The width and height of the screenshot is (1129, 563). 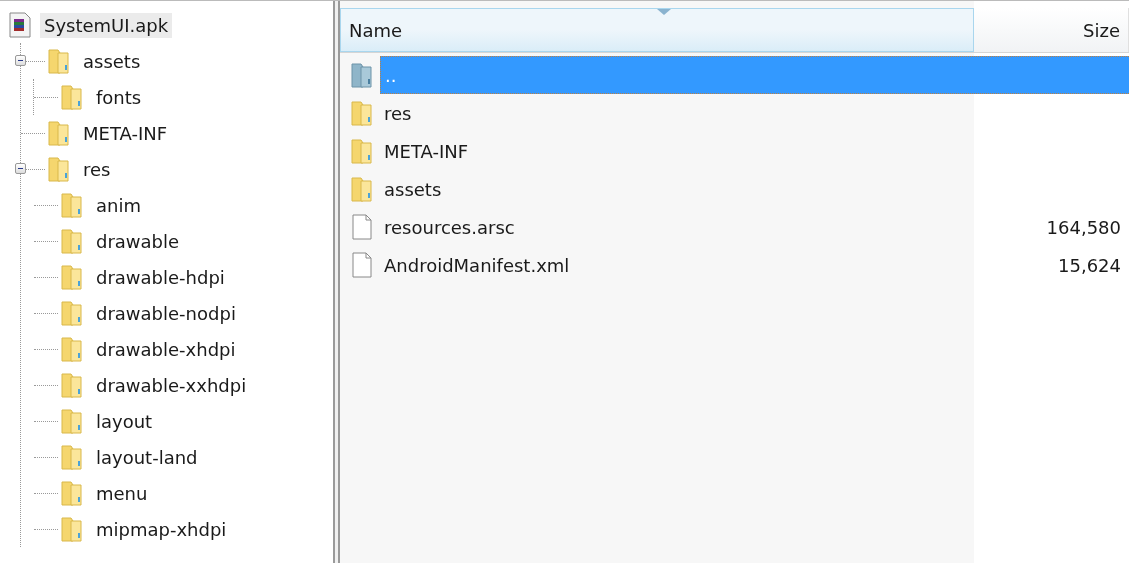 What do you see at coordinates (677, 227) in the screenshot?
I see `file-name: resources.arsc` at bounding box center [677, 227].